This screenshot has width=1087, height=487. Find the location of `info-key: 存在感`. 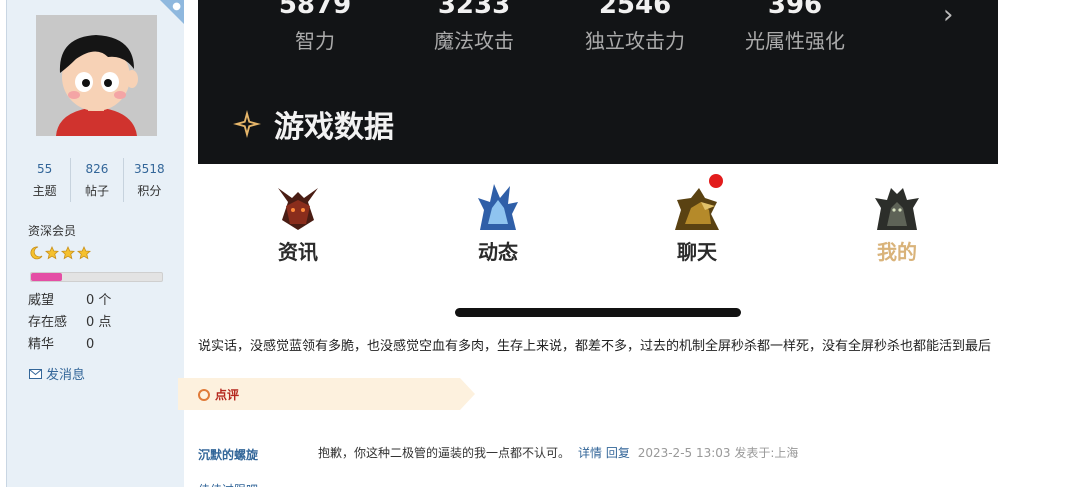

info-key: 存在感 is located at coordinates (48, 322).